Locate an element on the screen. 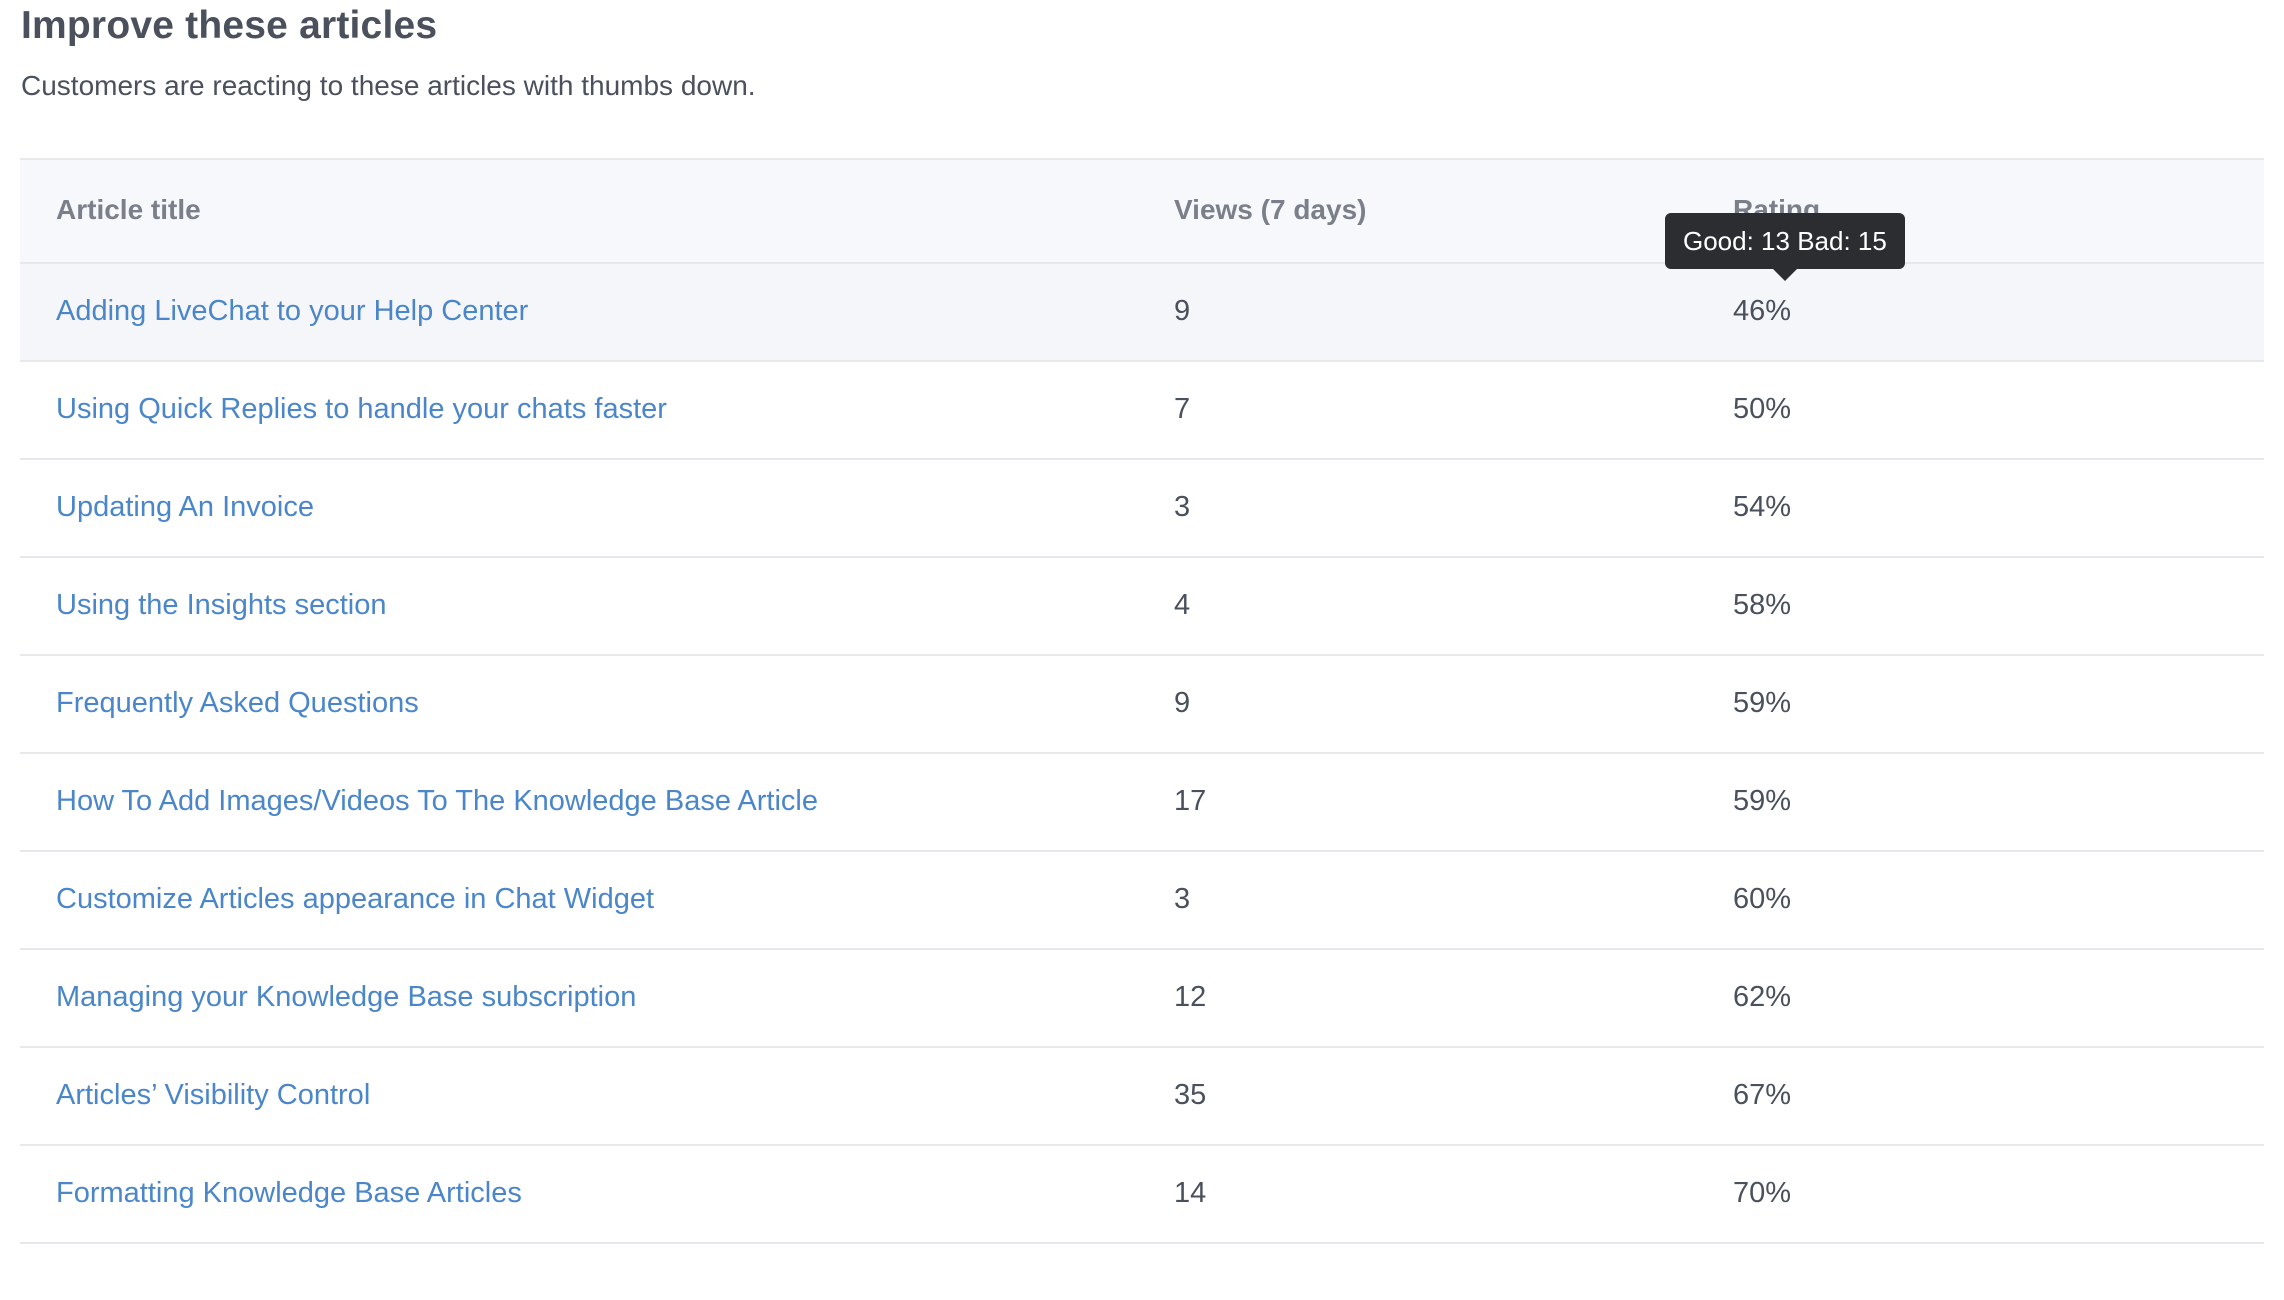 This screenshot has height=1300, width=2284. article-rating: 54% is located at coordinates (1762, 507).